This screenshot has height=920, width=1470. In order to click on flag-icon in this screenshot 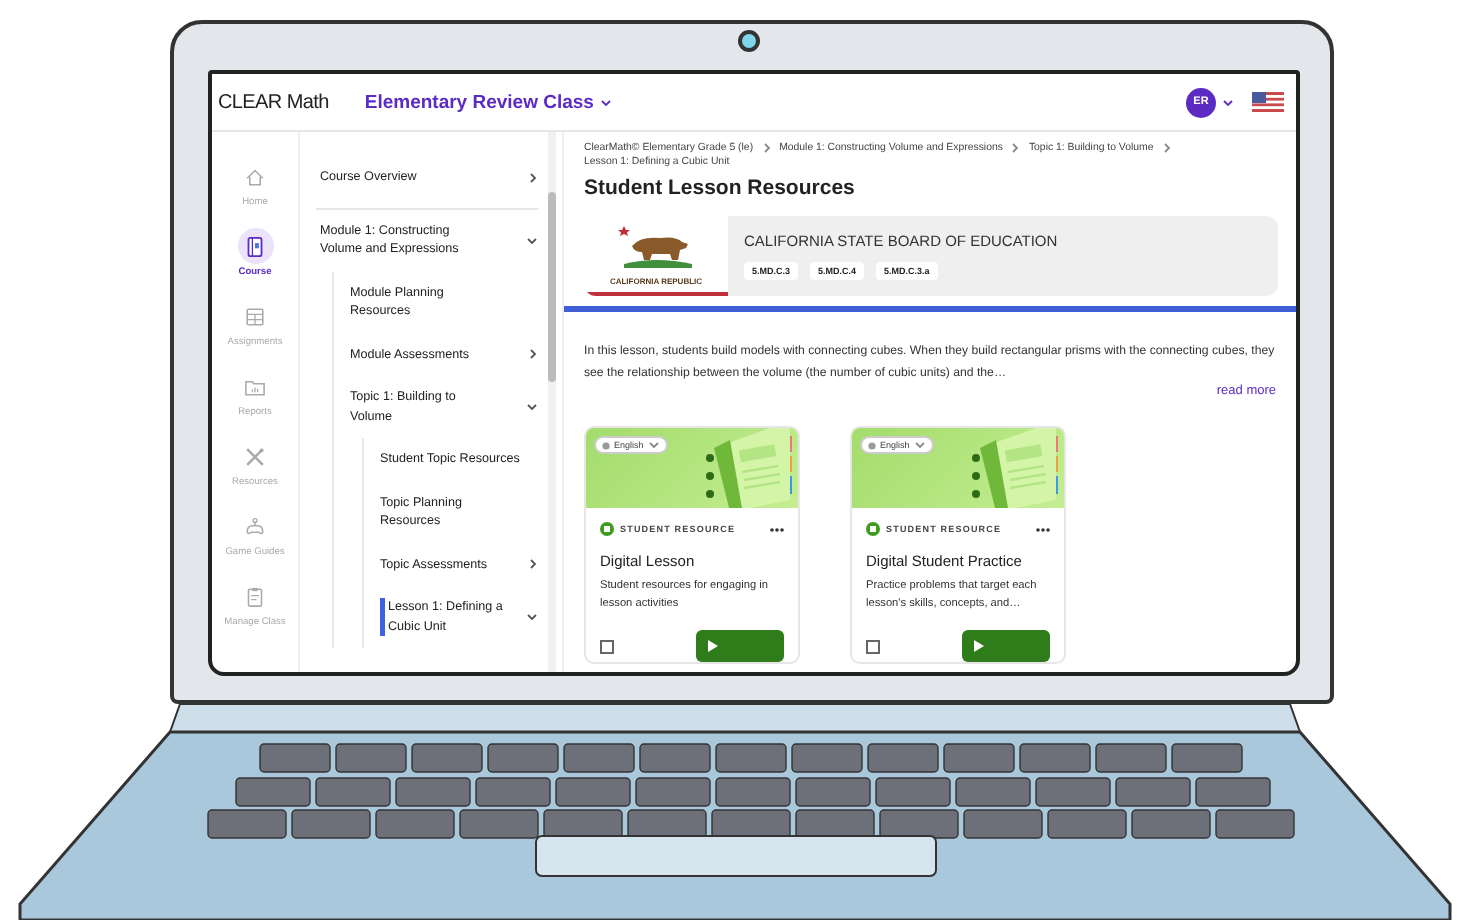, I will do `click(1268, 102)`.